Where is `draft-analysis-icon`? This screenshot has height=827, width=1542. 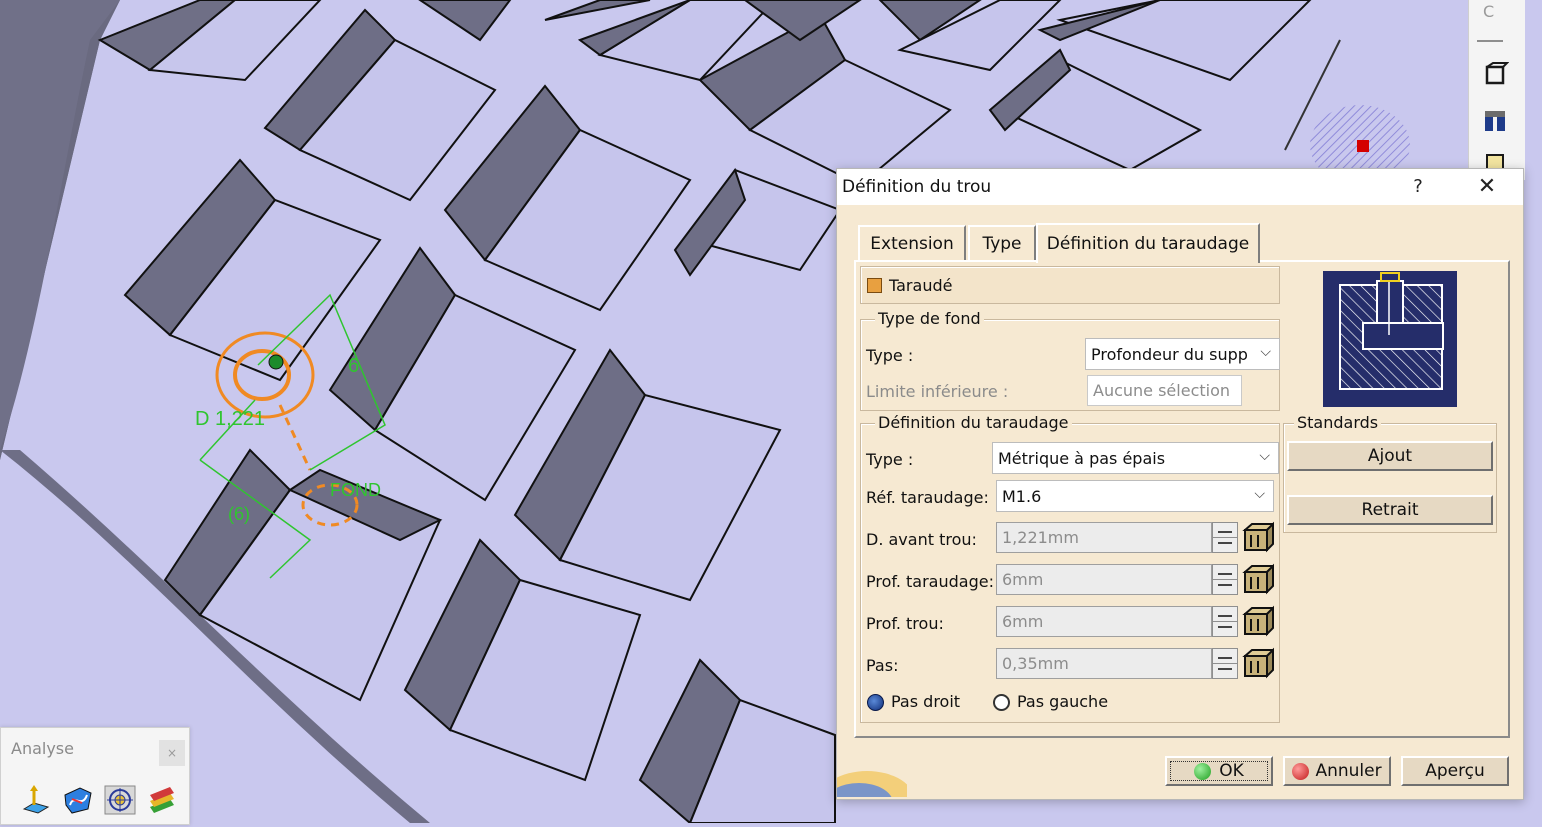
draft-analysis-icon is located at coordinates (36, 800).